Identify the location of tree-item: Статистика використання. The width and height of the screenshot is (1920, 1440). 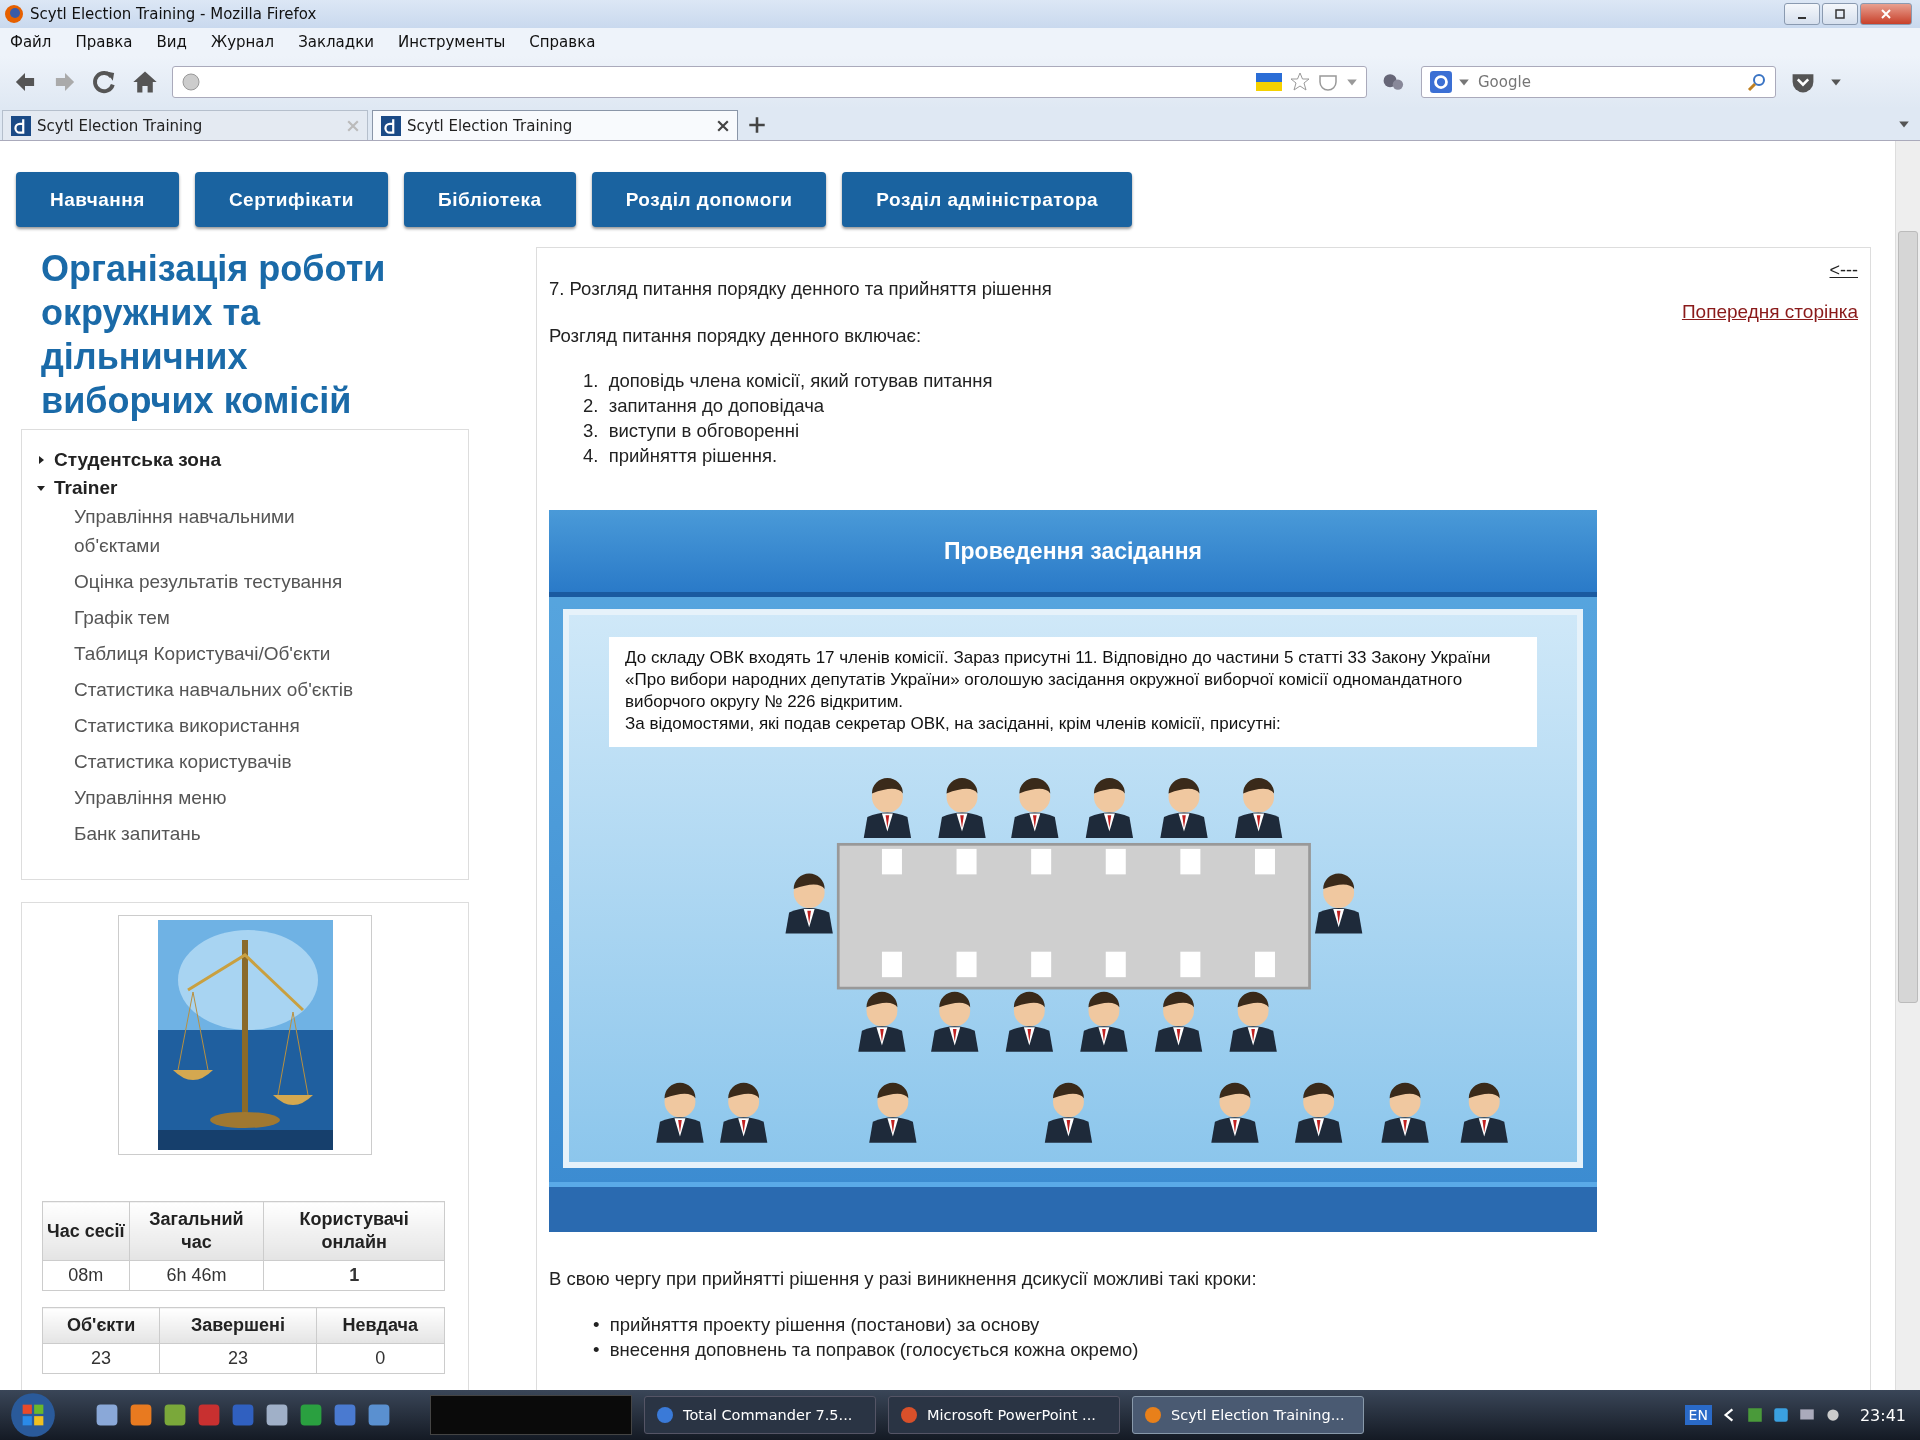
(245, 725).